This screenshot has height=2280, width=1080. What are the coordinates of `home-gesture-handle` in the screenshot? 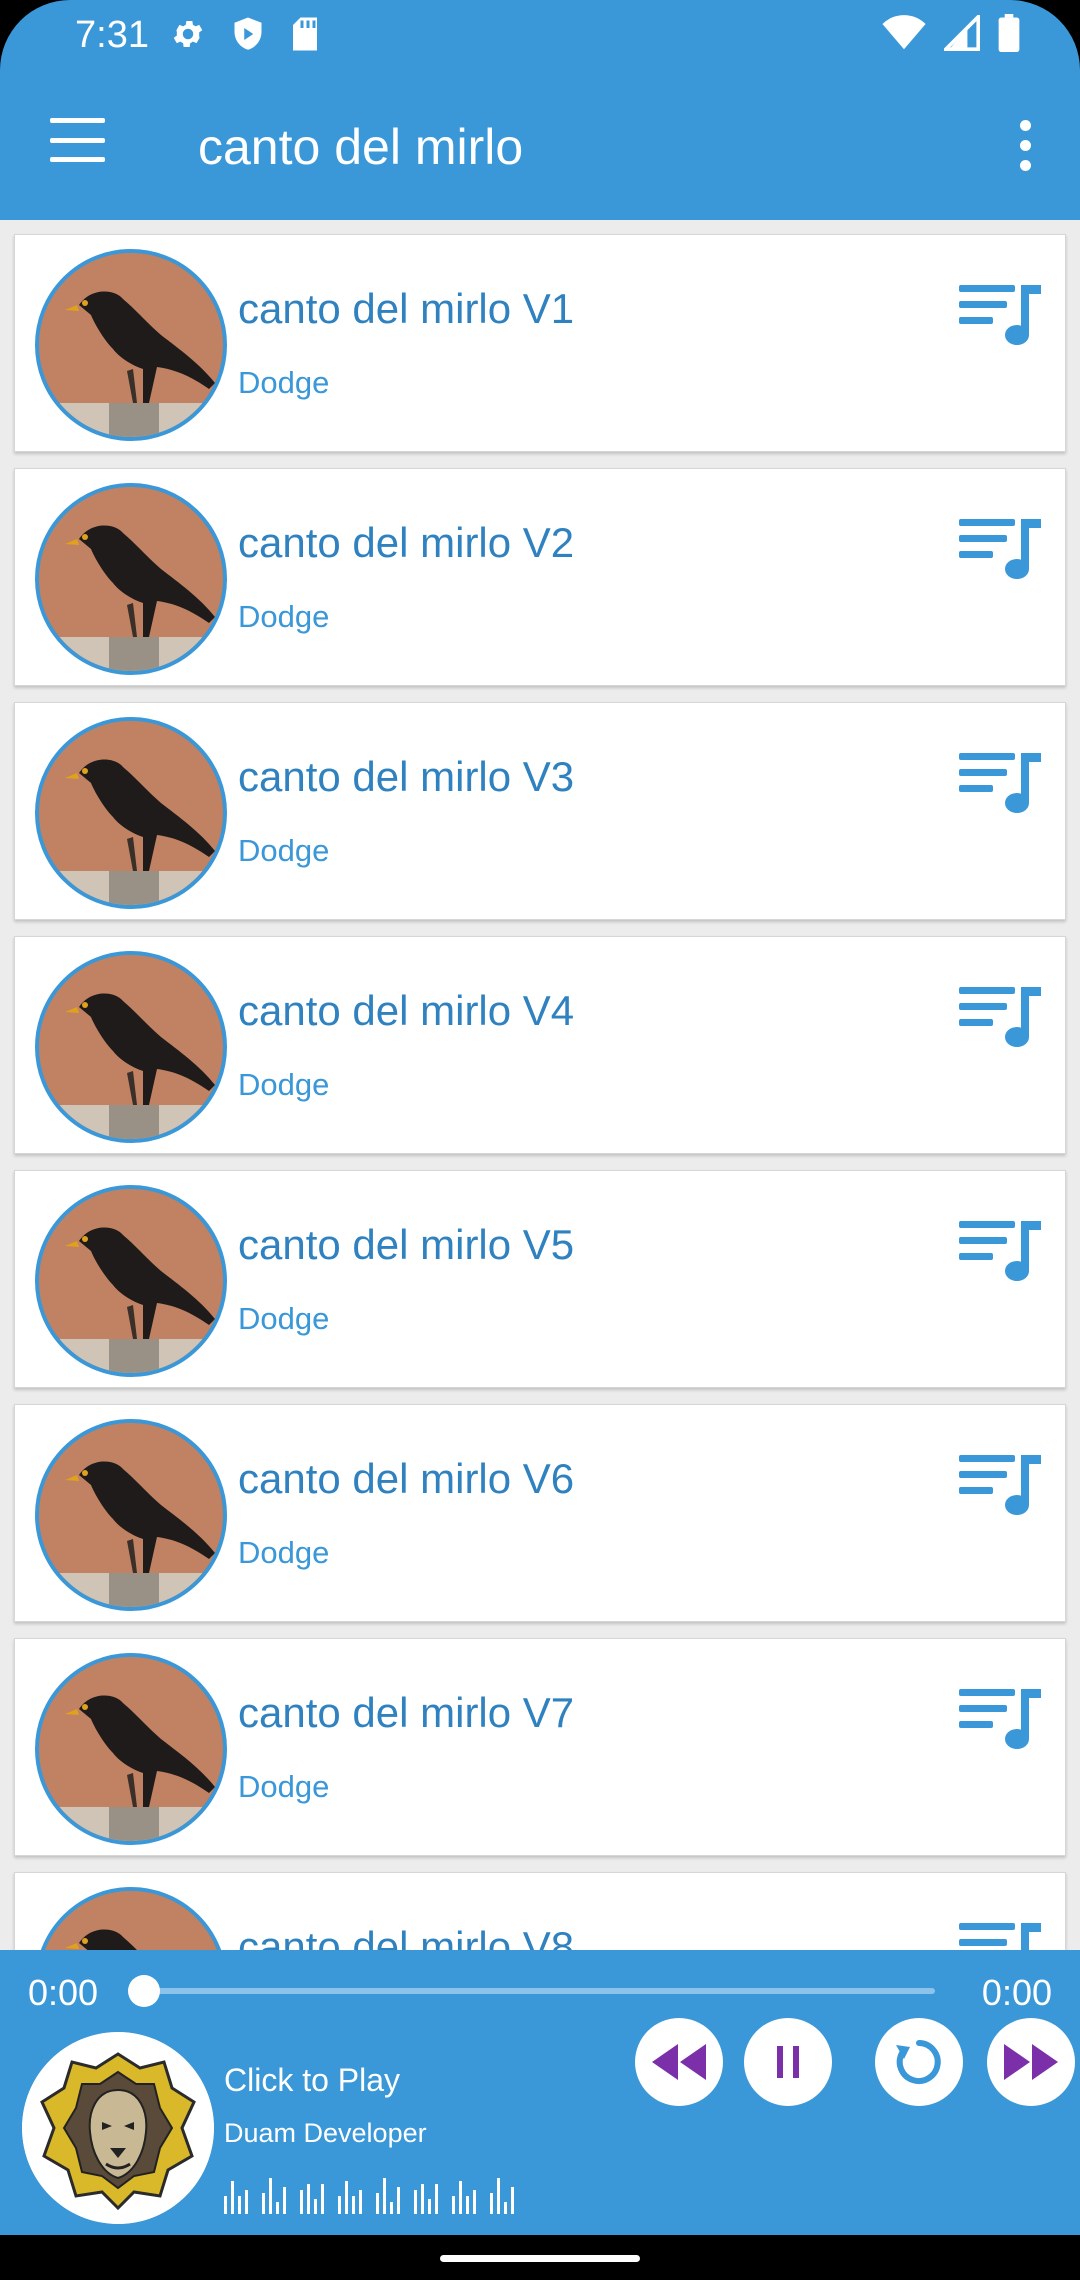 It's located at (540, 2258).